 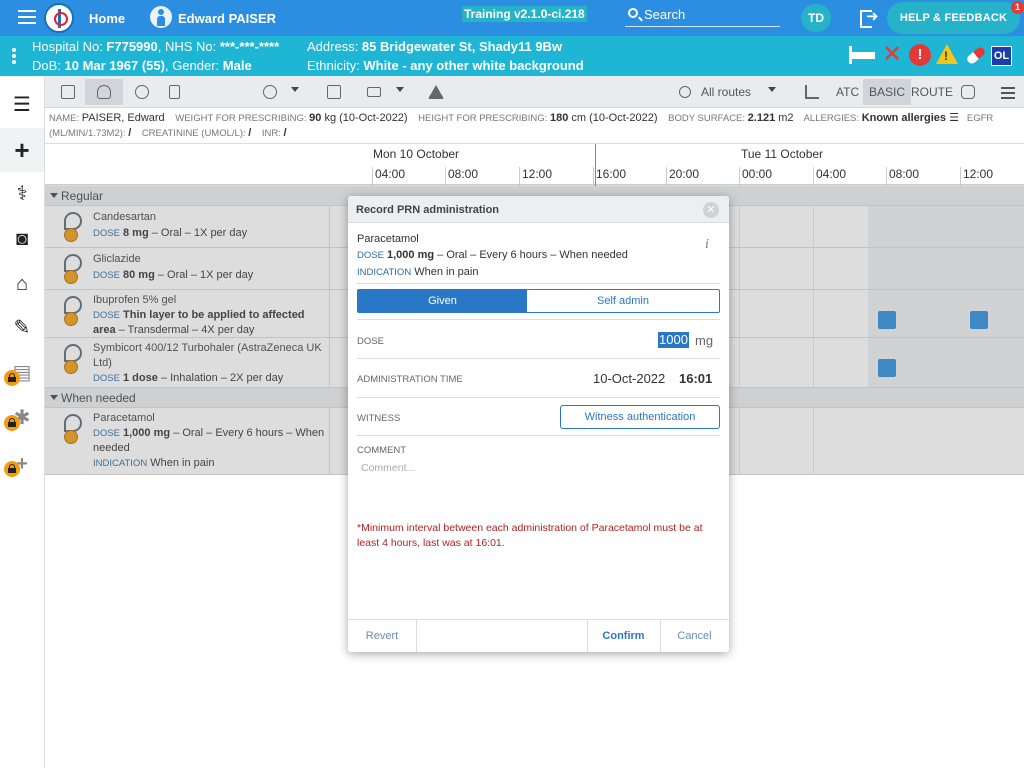 I want to click on administration-type-toggle: Given Self admin, so click(x=538, y=301).